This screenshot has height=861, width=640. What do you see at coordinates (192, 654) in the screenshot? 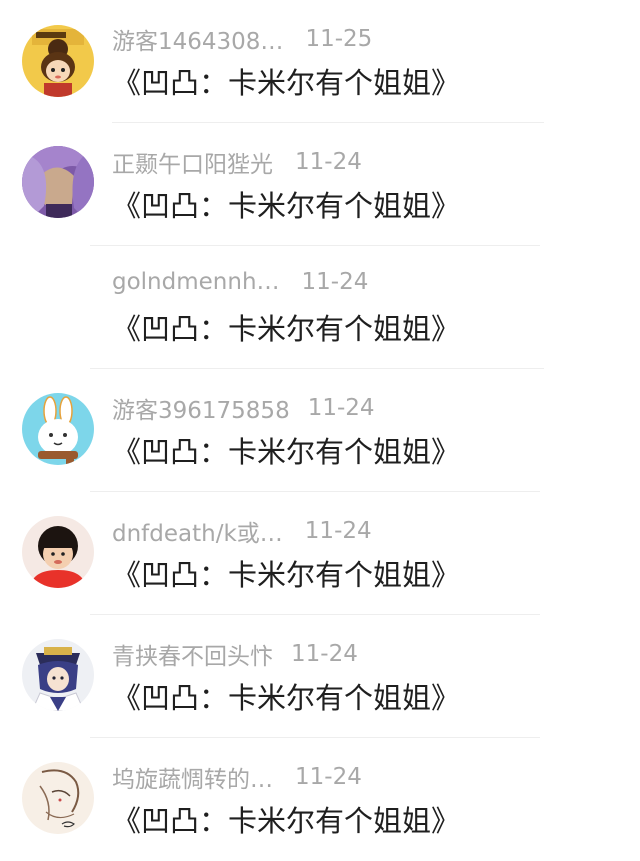
I see `username: 青挟春不回头忭` at bounding box center [192, 654].